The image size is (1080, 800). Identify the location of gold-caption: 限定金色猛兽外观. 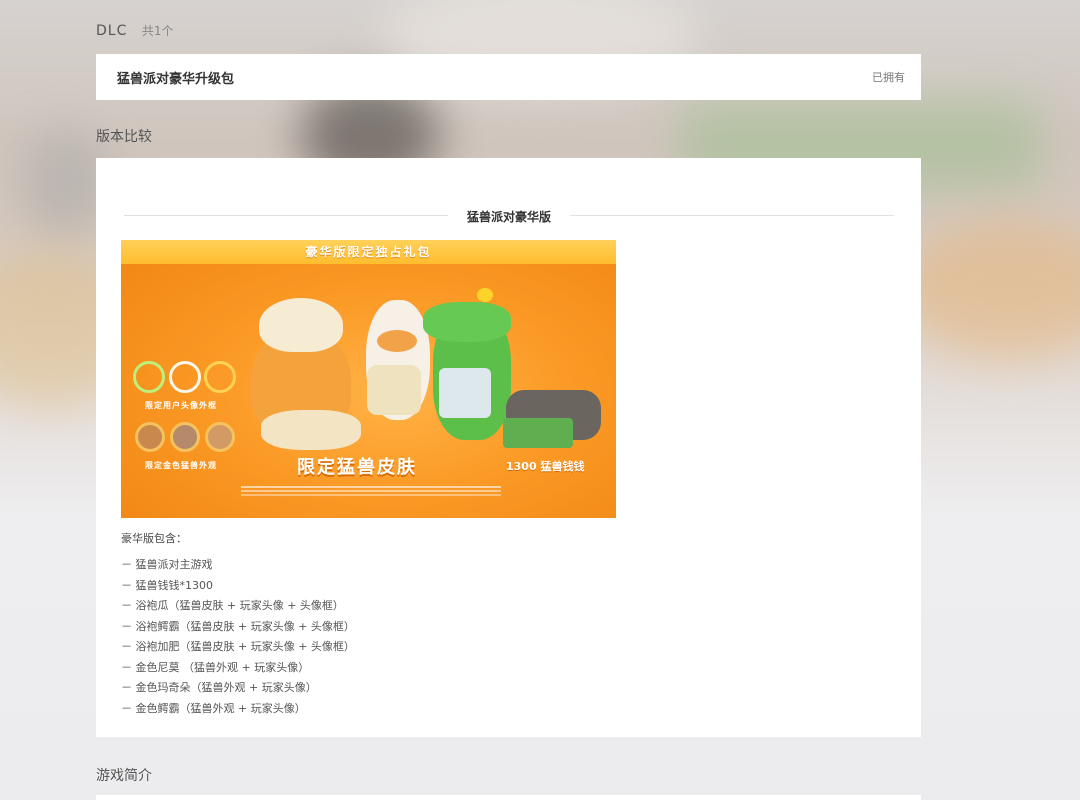
(181, 465).